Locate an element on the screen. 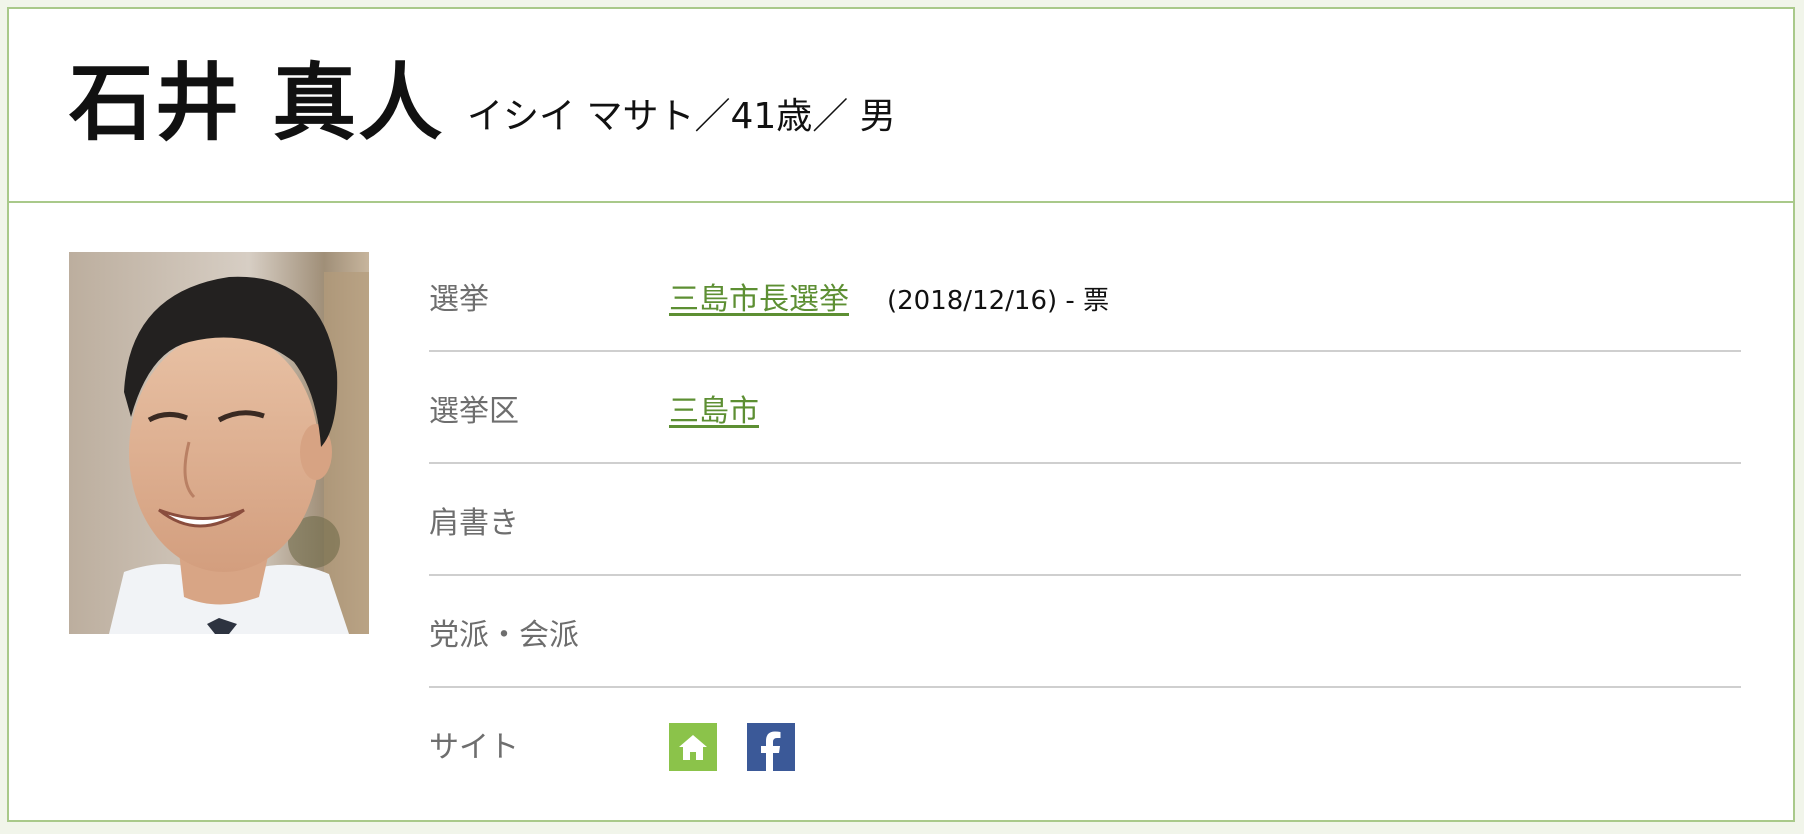 This screenshot has height=834, width=1804. site-label: サイト is located at coordinates (474, 747).